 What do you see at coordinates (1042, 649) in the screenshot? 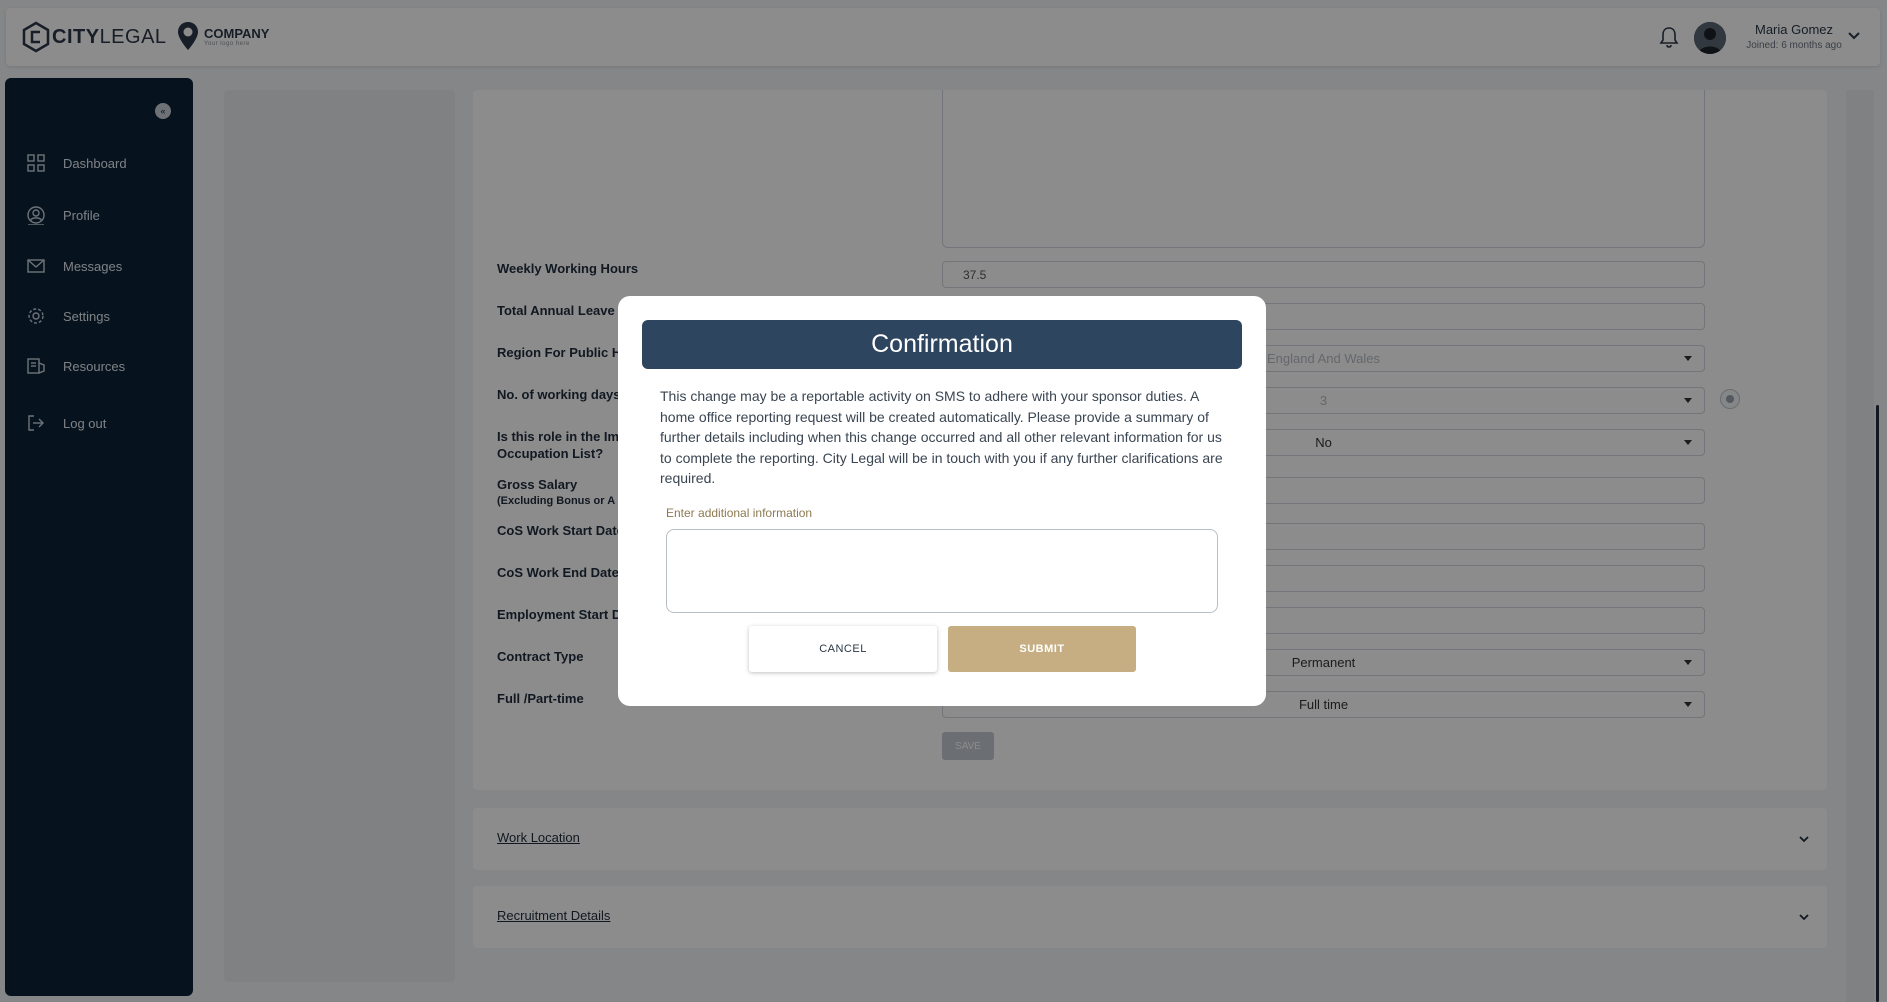
I see `submit-button: SUBMIT` at bounding box center [1042, 649].